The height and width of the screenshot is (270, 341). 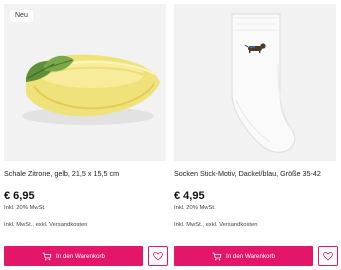 What do you see at coordinates (85, 173) in the screenshot?
I see `product-title: Schale Zitrone, gelb, 21,5 x 15,5 cm` at bounding box center [85, 173].